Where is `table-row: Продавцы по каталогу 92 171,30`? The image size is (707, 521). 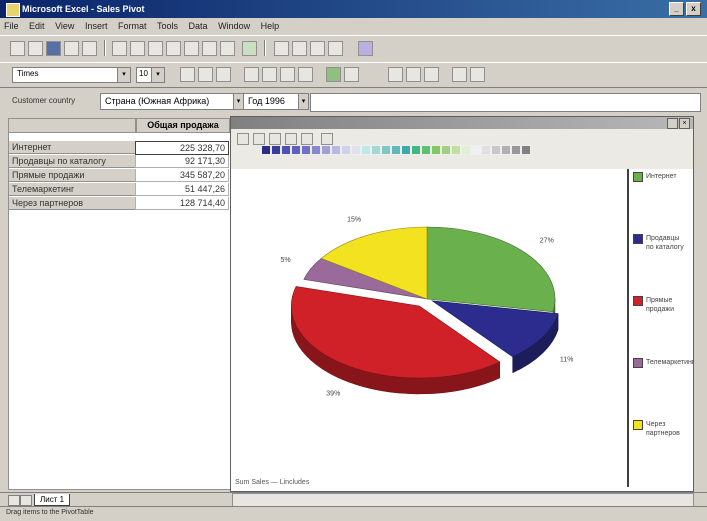
table-row: Продавцы по каталогу 92 171,30 is located at coordinates (119, 161).